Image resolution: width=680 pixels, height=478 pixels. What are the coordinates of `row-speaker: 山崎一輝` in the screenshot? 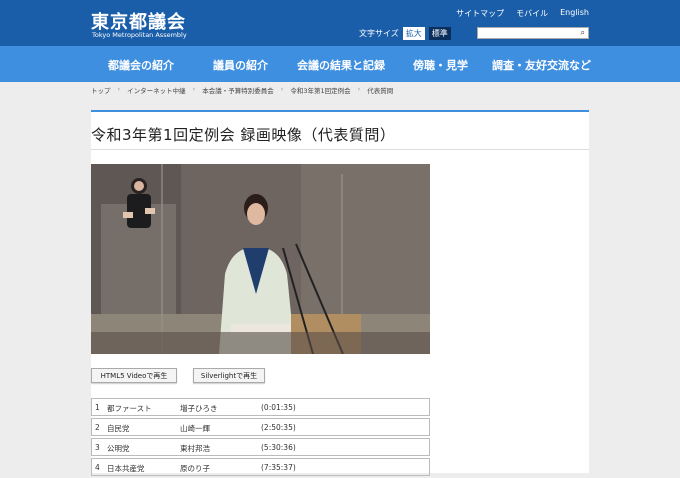 It's located at (195, 428).